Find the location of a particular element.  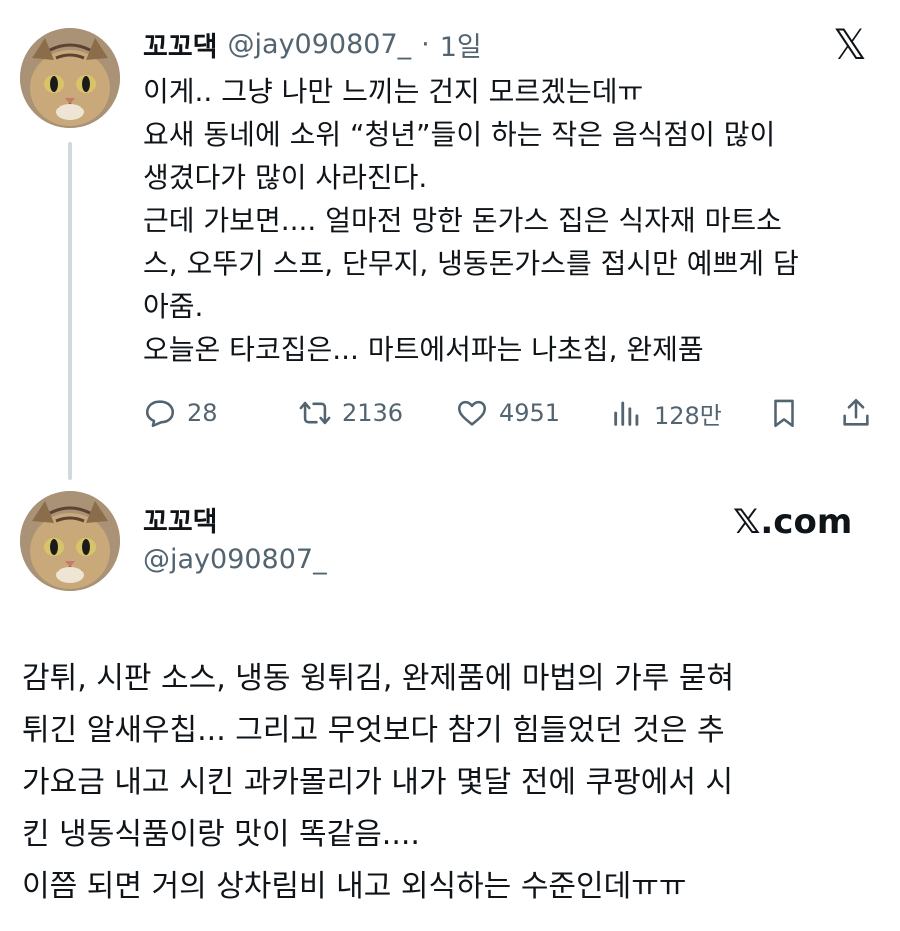

views-icon is located at coordinates (626, 413).